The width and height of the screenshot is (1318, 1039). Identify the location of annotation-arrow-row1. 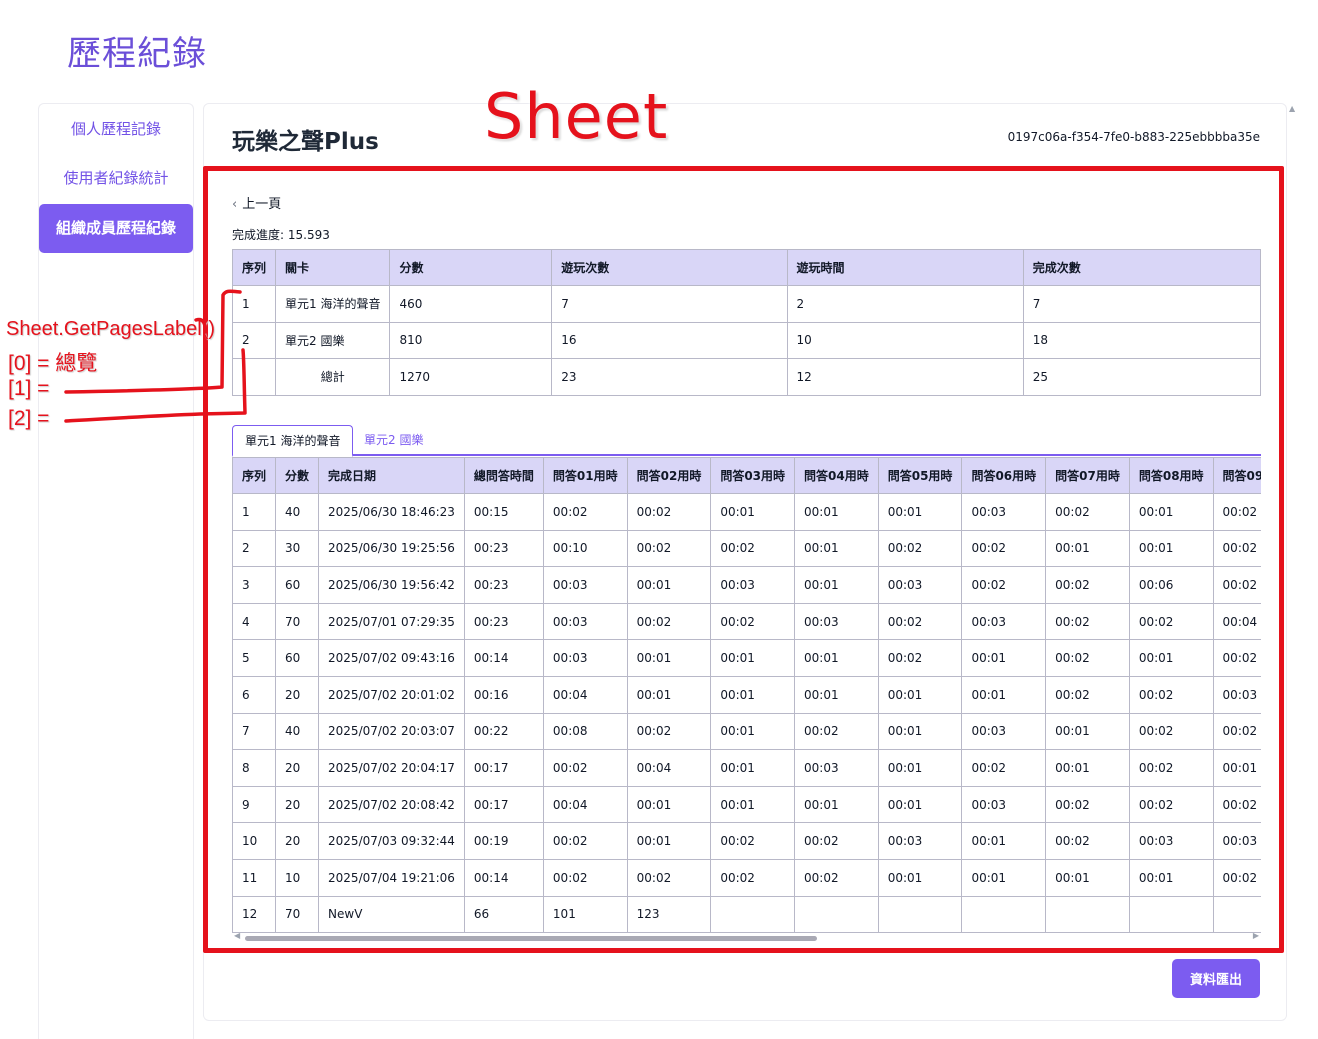
(153, 341).